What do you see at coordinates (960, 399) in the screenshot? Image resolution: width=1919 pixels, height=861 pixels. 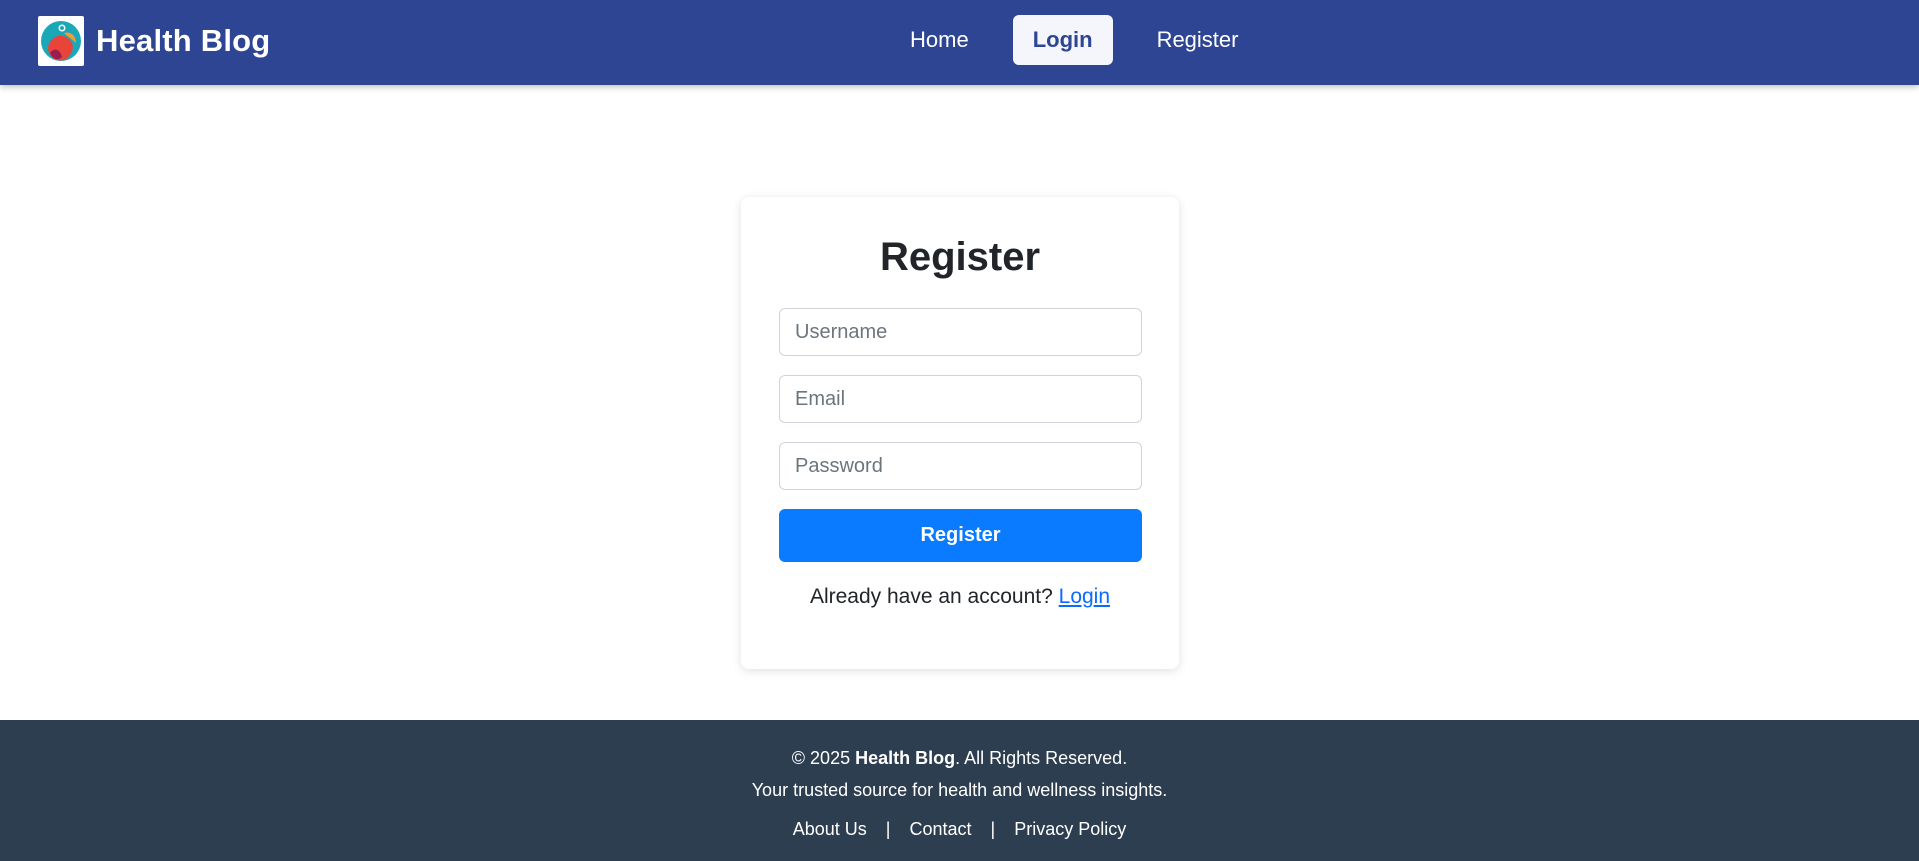 I see `email-input` at bounding box center [960, 399].